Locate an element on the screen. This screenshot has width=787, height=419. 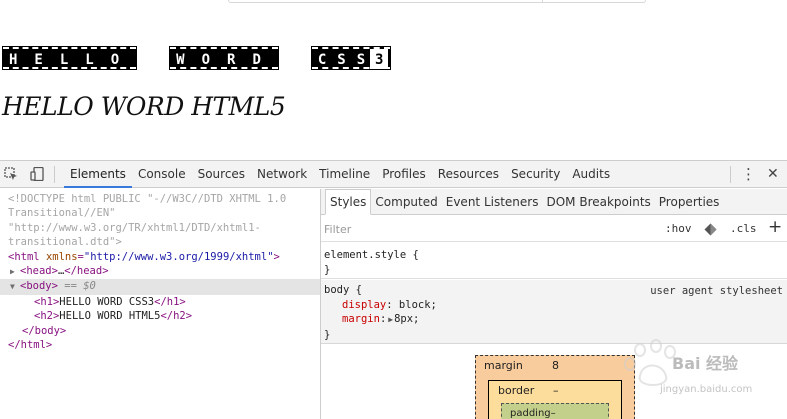
expand-shorthand-icon: ▶ is located at coordinates (390, 320).